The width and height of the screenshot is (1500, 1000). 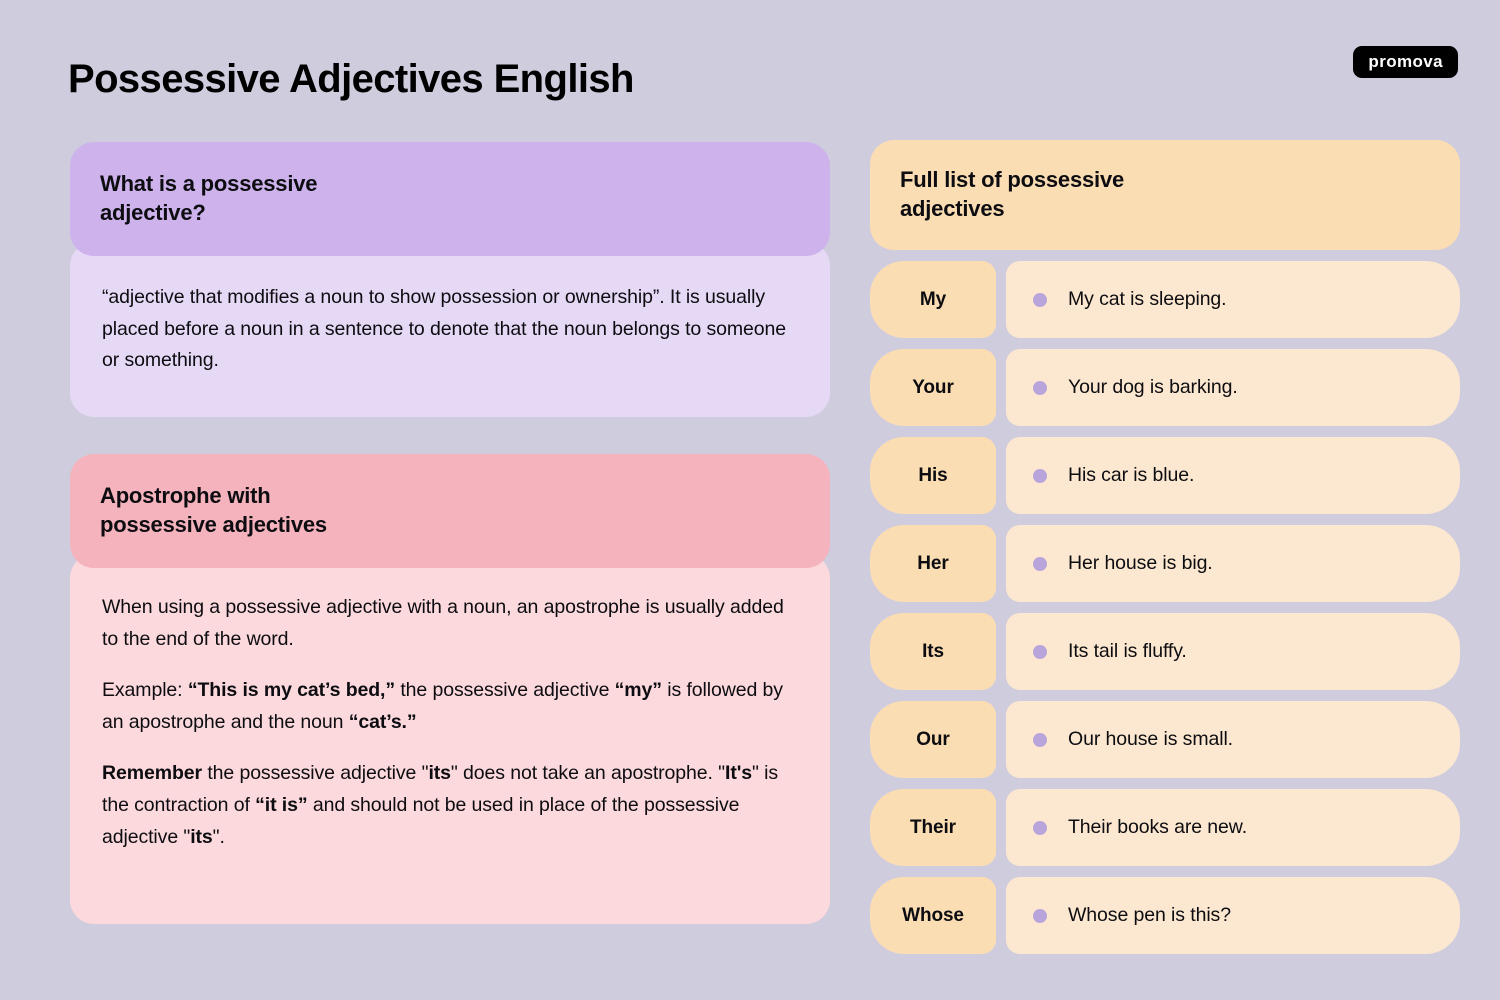 I want to click on emphasis-text: “cat’s.”, so click(x=382, y=721).